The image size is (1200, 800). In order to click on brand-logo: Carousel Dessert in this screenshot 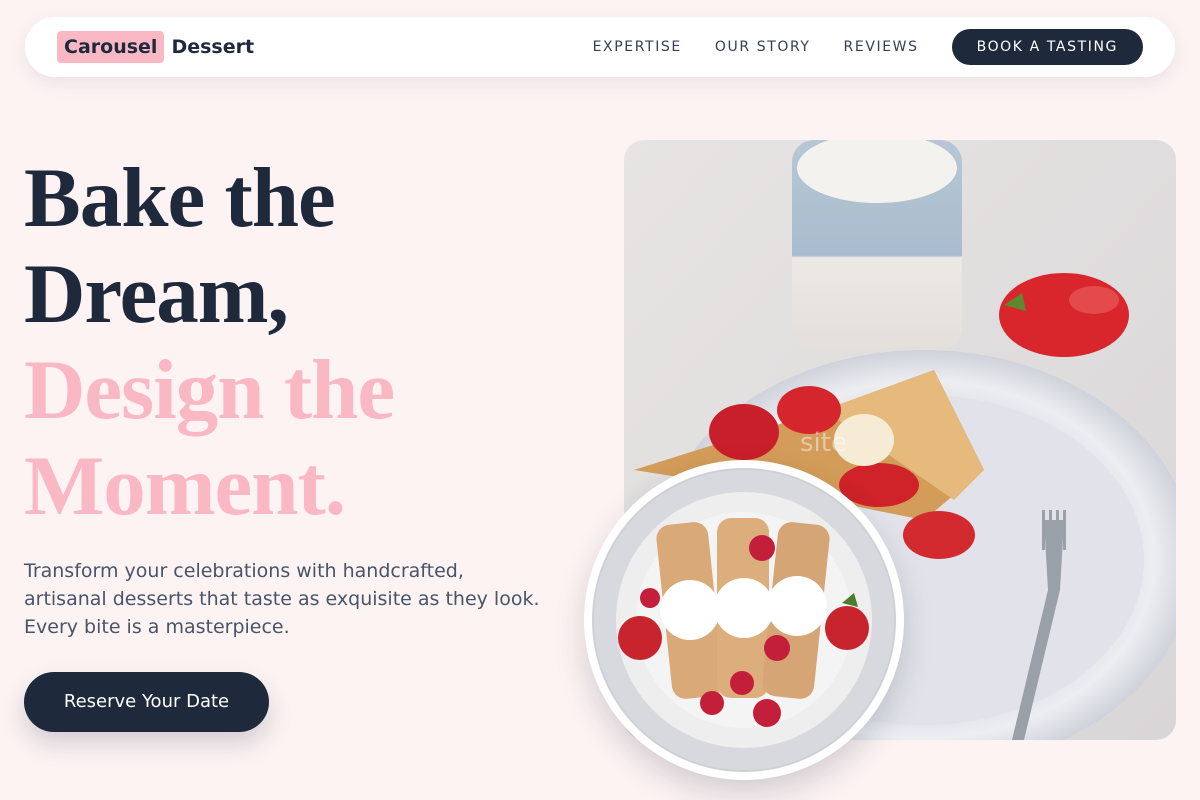, I will do `click(155, 47)`.